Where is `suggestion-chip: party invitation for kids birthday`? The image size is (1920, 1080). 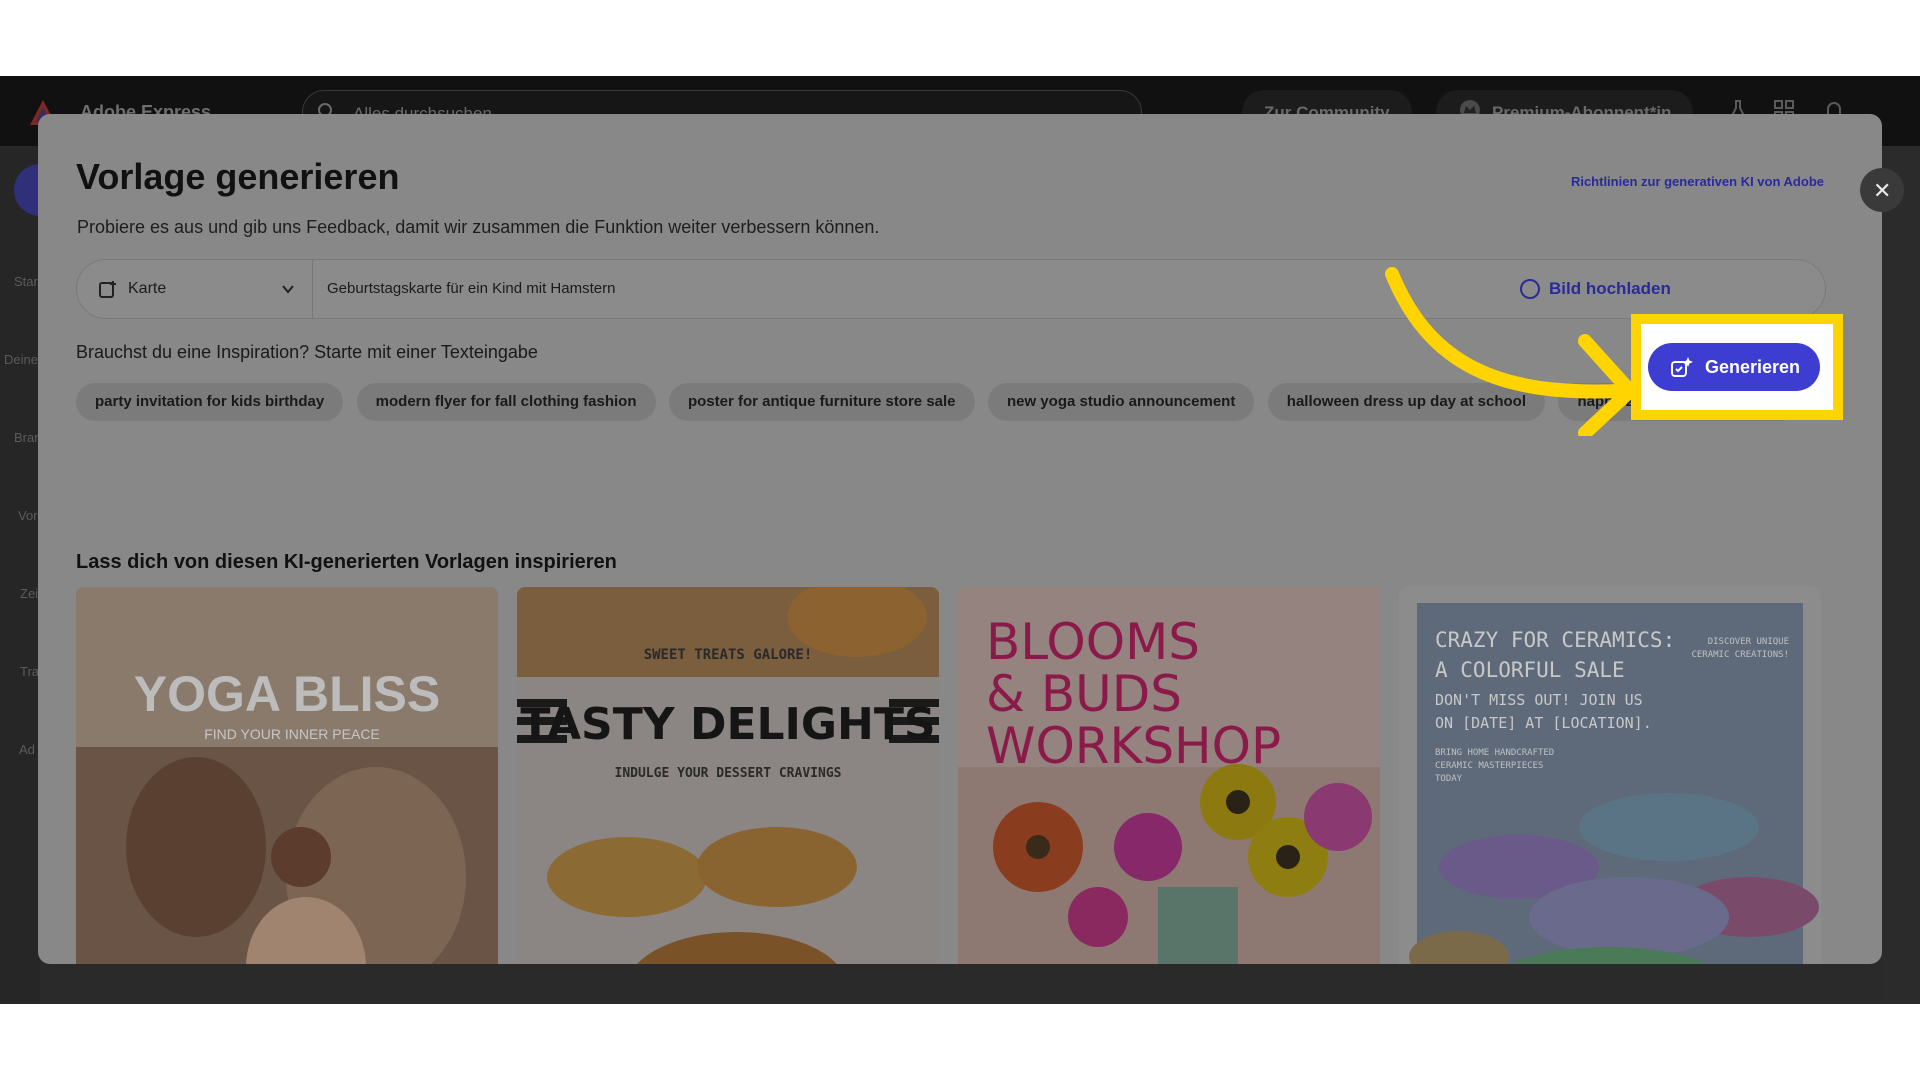
suggestion-chip: party invitation for kids birthday is located at coordinates (210, 402).